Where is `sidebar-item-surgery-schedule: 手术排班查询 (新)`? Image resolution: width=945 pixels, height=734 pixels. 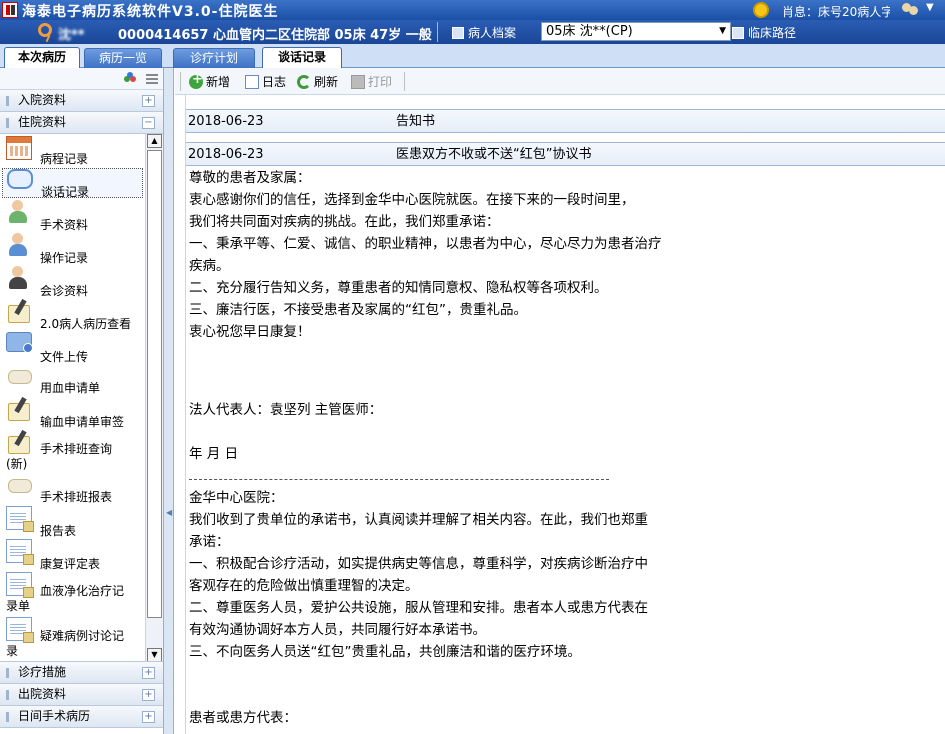
sidebar-item-surgery-schedule: 手术排班查询 (新) is located at coordinates (72, 451).